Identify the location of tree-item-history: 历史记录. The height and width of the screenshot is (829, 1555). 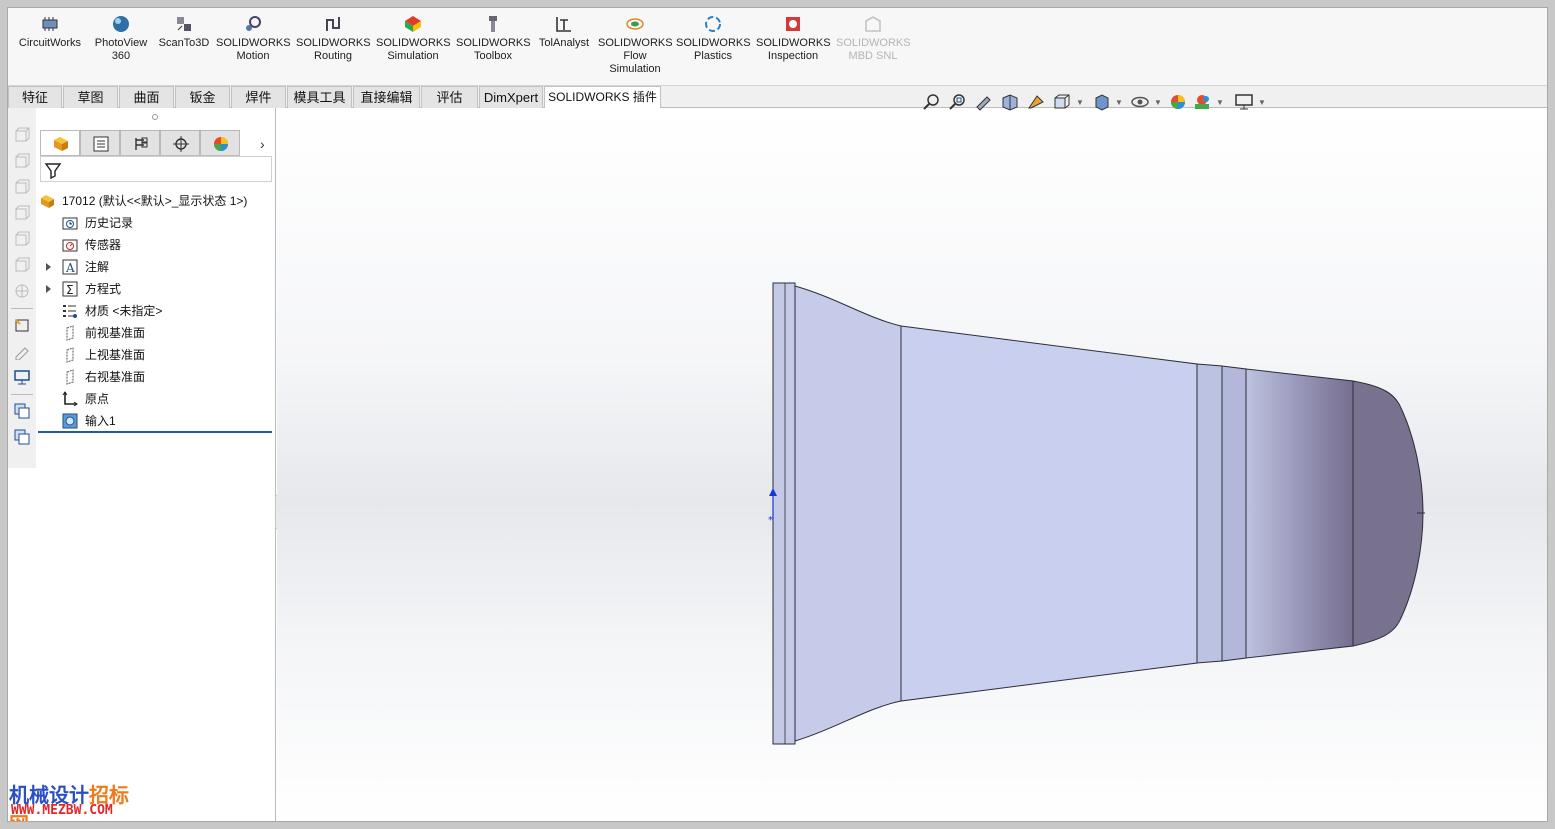
(154, 223).